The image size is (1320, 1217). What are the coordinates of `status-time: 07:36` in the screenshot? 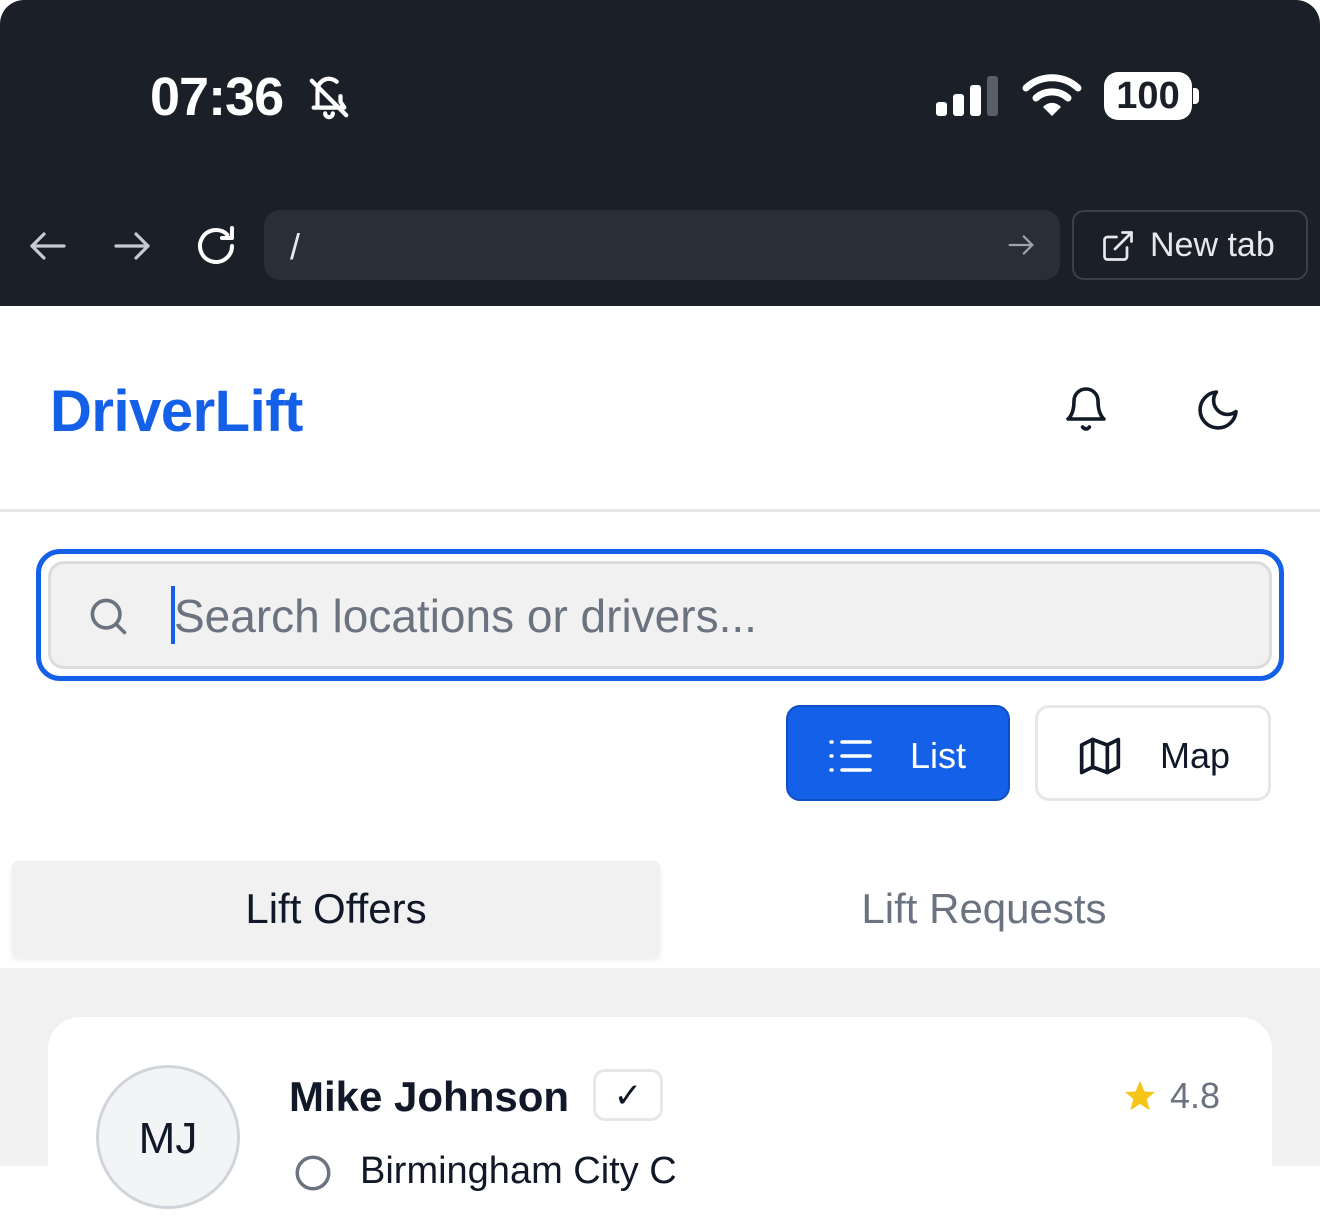 It's located at (217, 97).